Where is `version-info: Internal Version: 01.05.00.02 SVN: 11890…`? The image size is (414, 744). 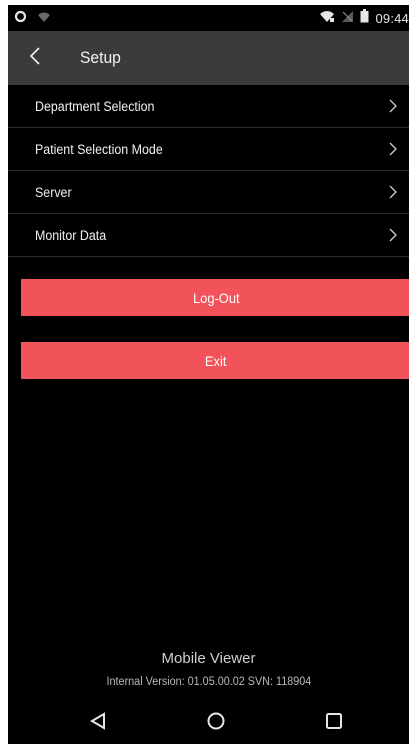 version-info: Internal Version: 01.05.00.02 SVN: 11890… is located at coordinates (208, 682).